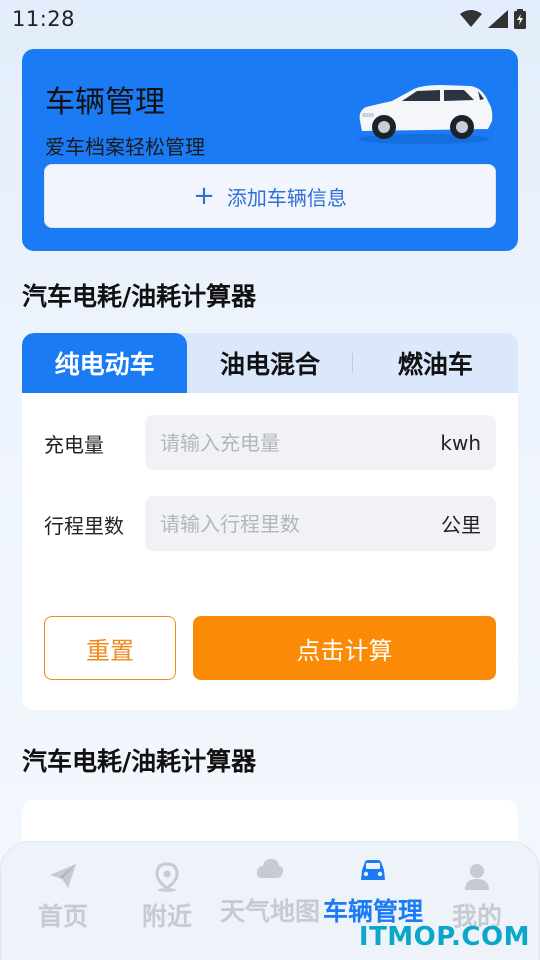  What do you see at coordinates (105, 102) in the screenshot?
I see `hero-title: 车辆管理` at bounding box center [105, 102].